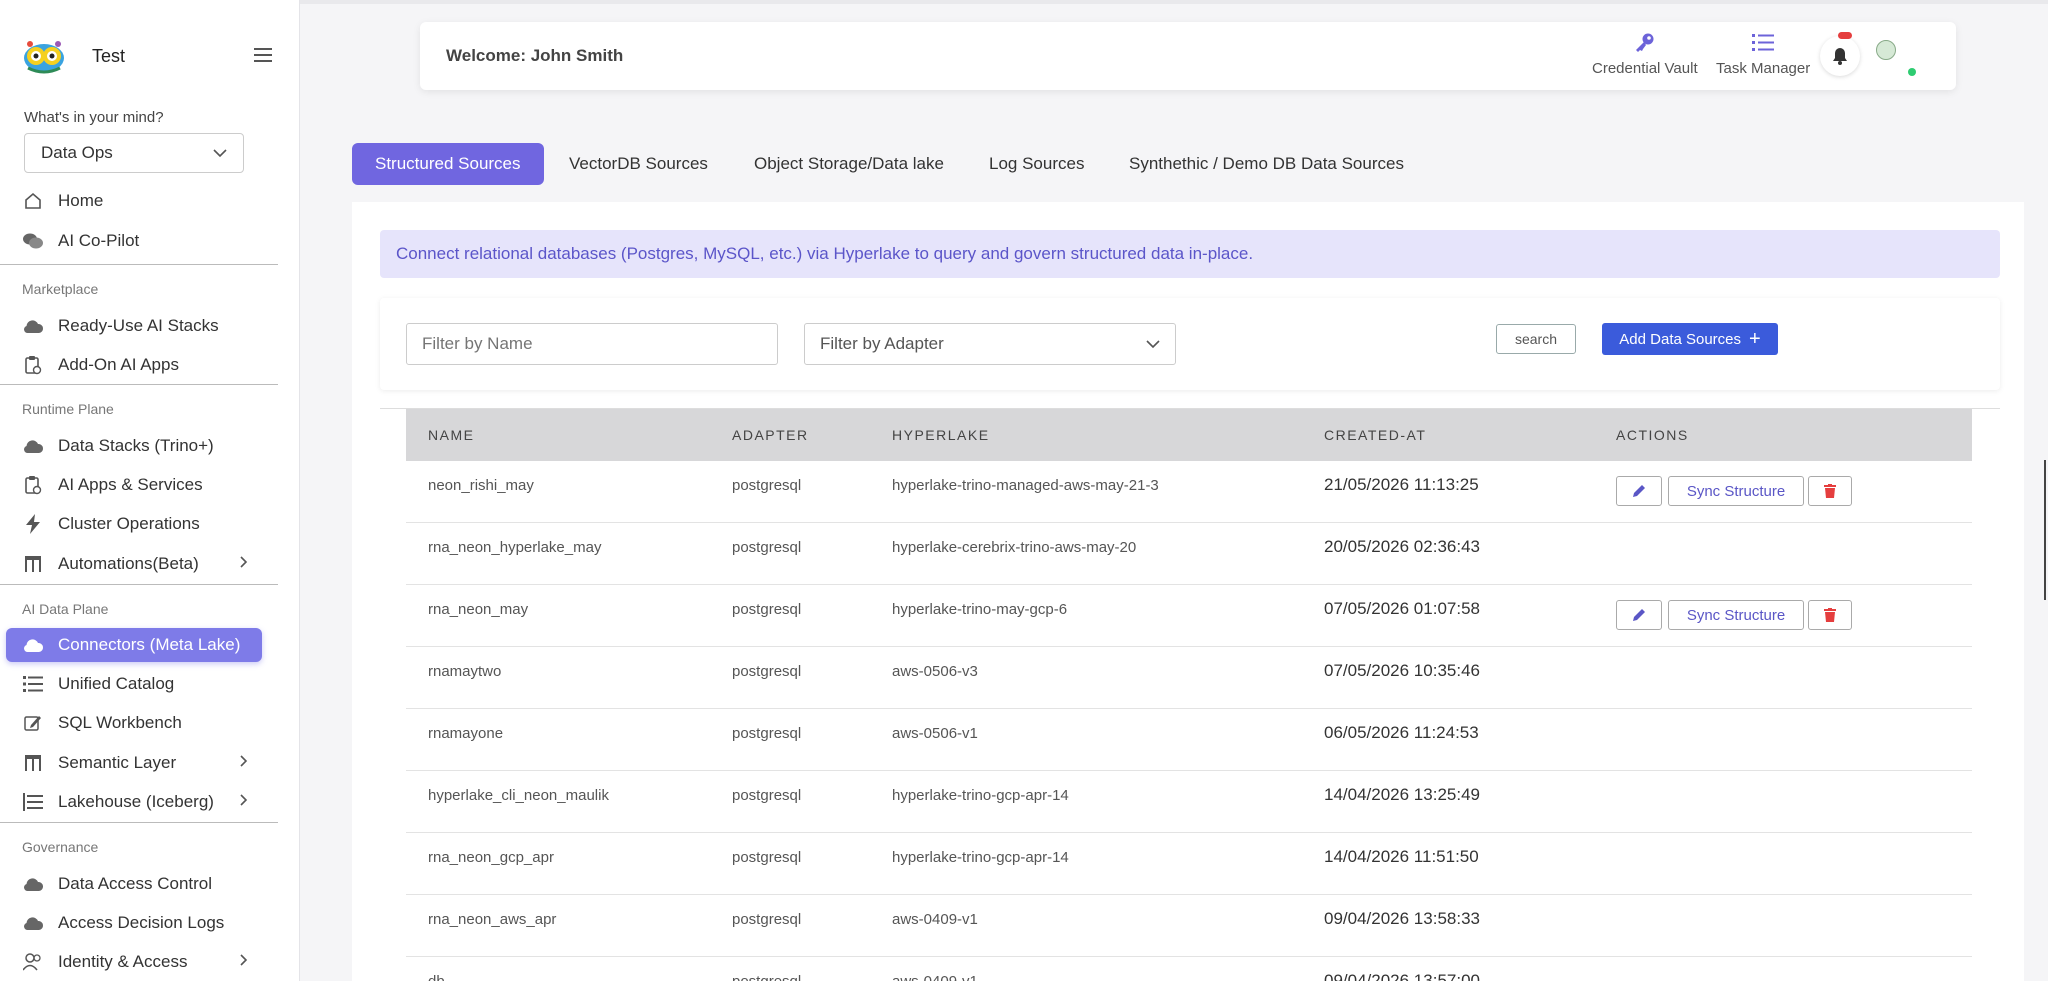 The width and height of the screenshot is (2048, 981). Describe the element at coordinates (244, 800) in the screenshot. I see `chevron-right-icon` at that location.